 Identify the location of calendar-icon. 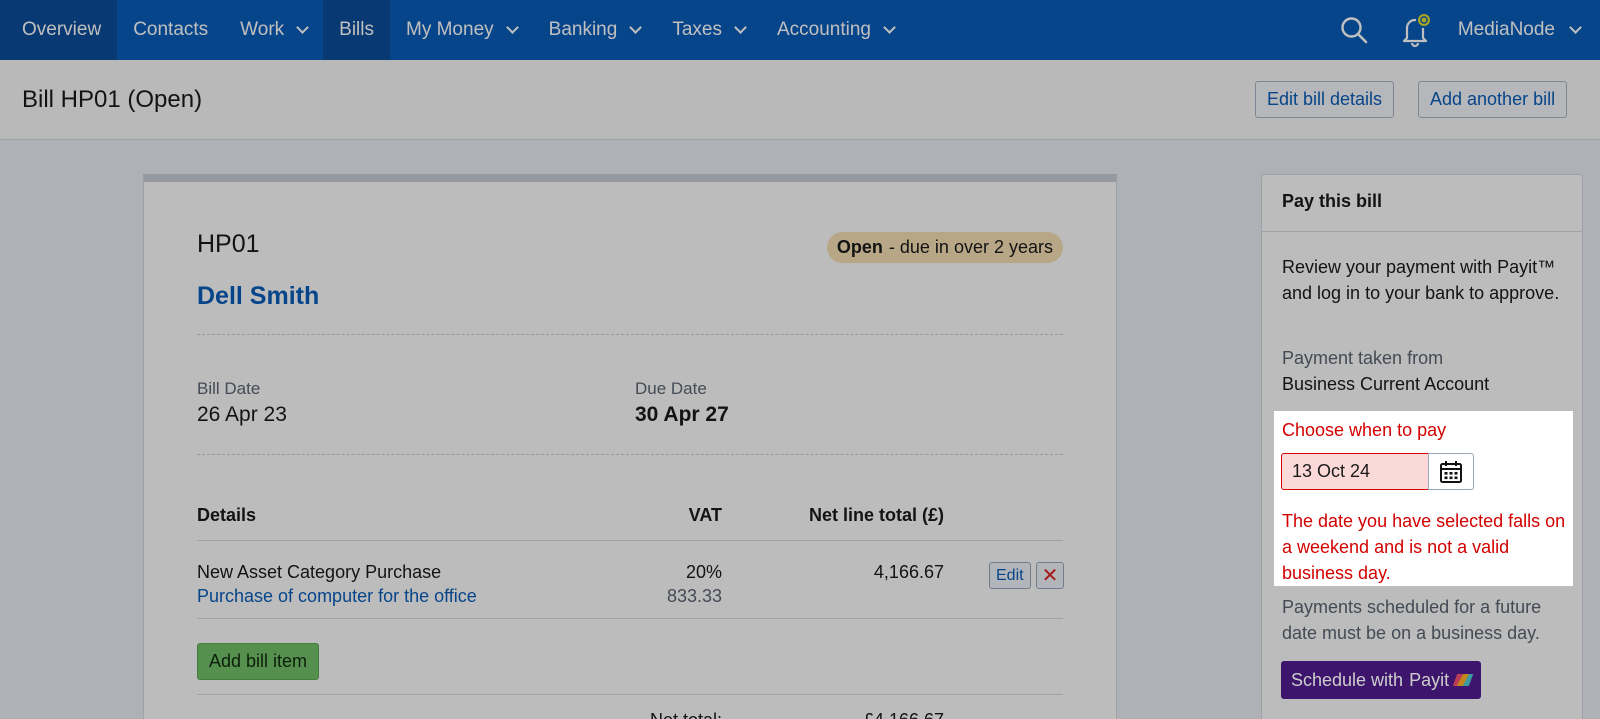
(1451, 471).